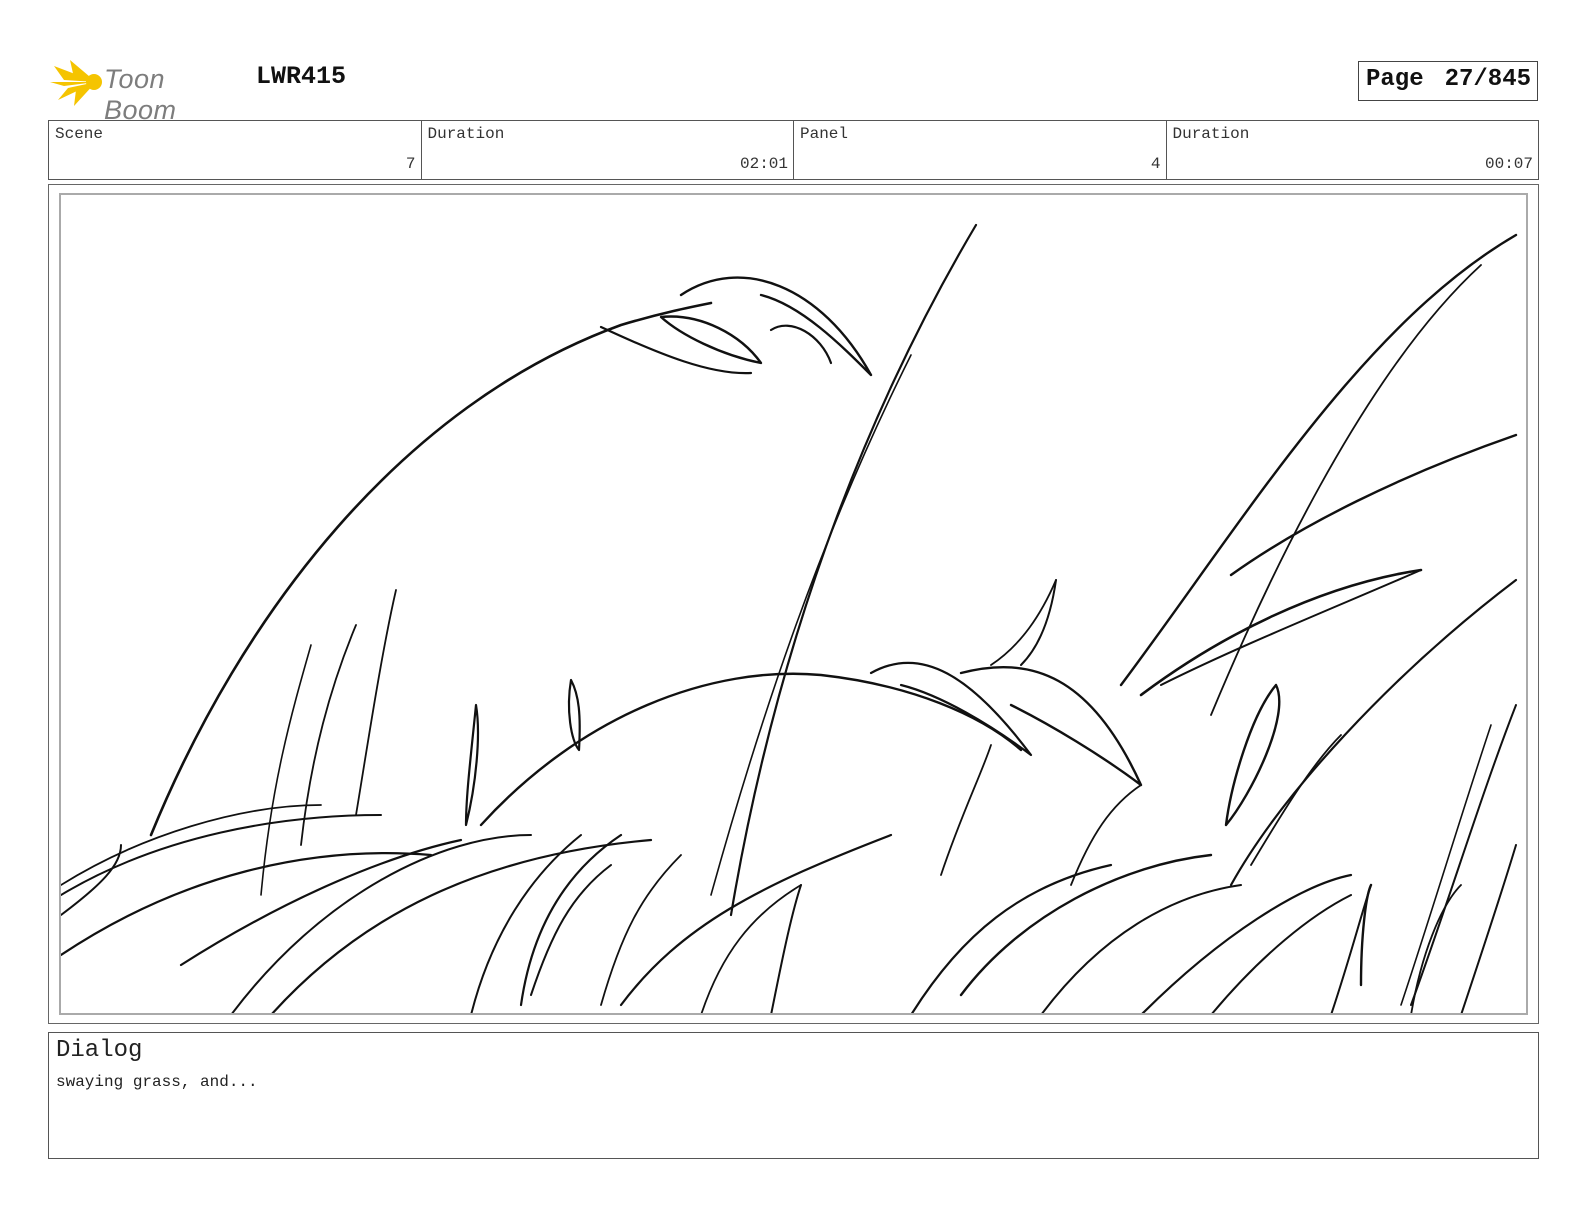  Describe the element at coordinates (763, 164) in the screenshot. I see `scene-duration-value: 02:01` at that location.